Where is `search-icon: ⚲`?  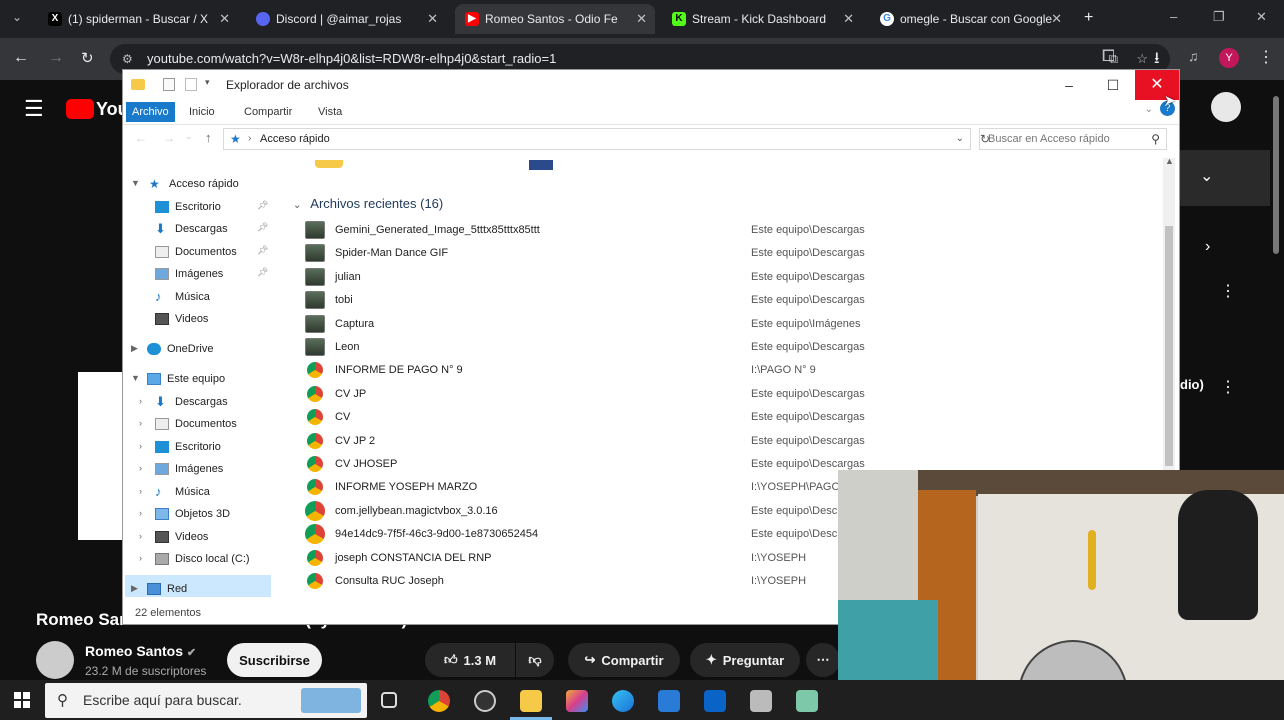
search-icon: ⚲ is located at coordinates (1155, 139).